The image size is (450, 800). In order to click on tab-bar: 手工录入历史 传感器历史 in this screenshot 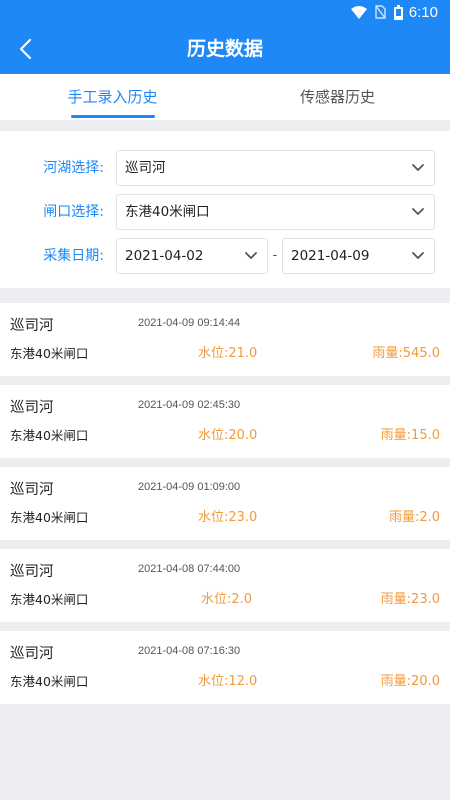, I will do `click(225, 97)`.